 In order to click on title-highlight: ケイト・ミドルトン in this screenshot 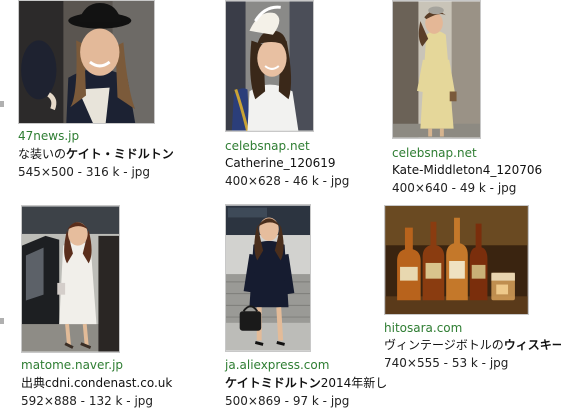, I will do `click(120, 154)`.